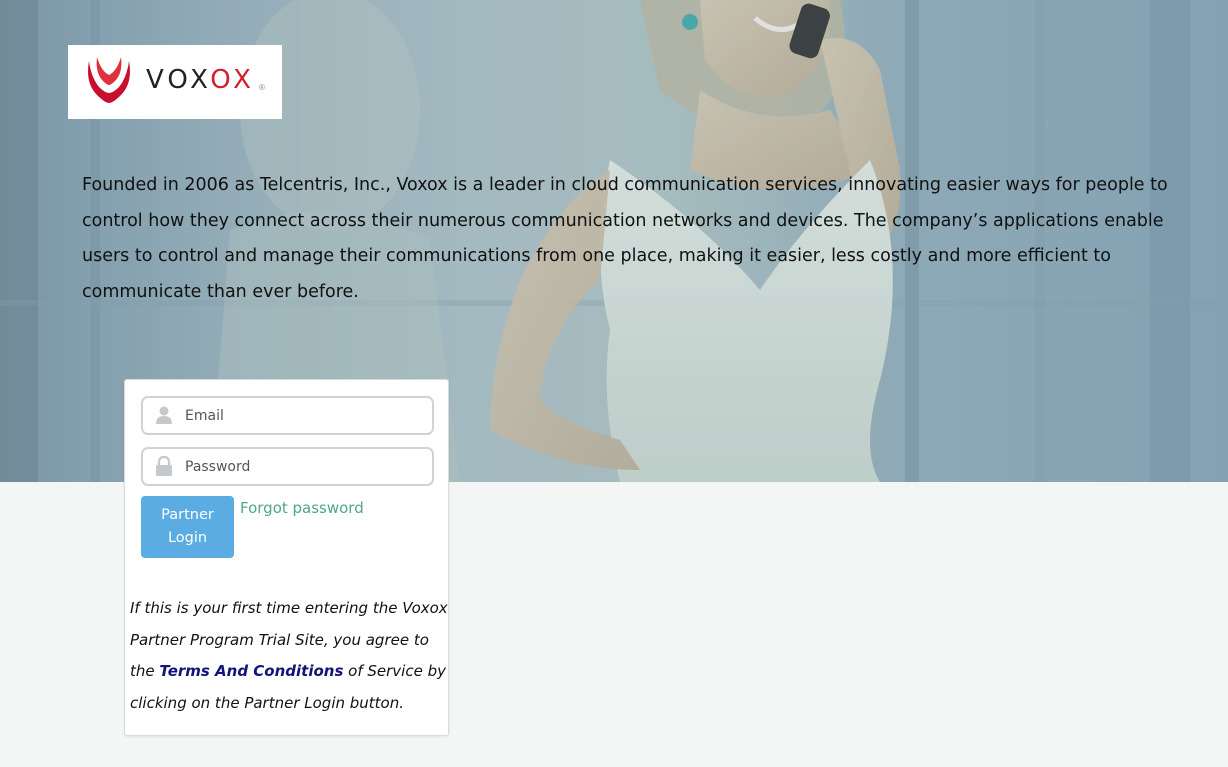 Image resolution: width=1228 pixels, height=767 pixels. I want to click on partner-login-button: Partner Login, so click(187, 527).